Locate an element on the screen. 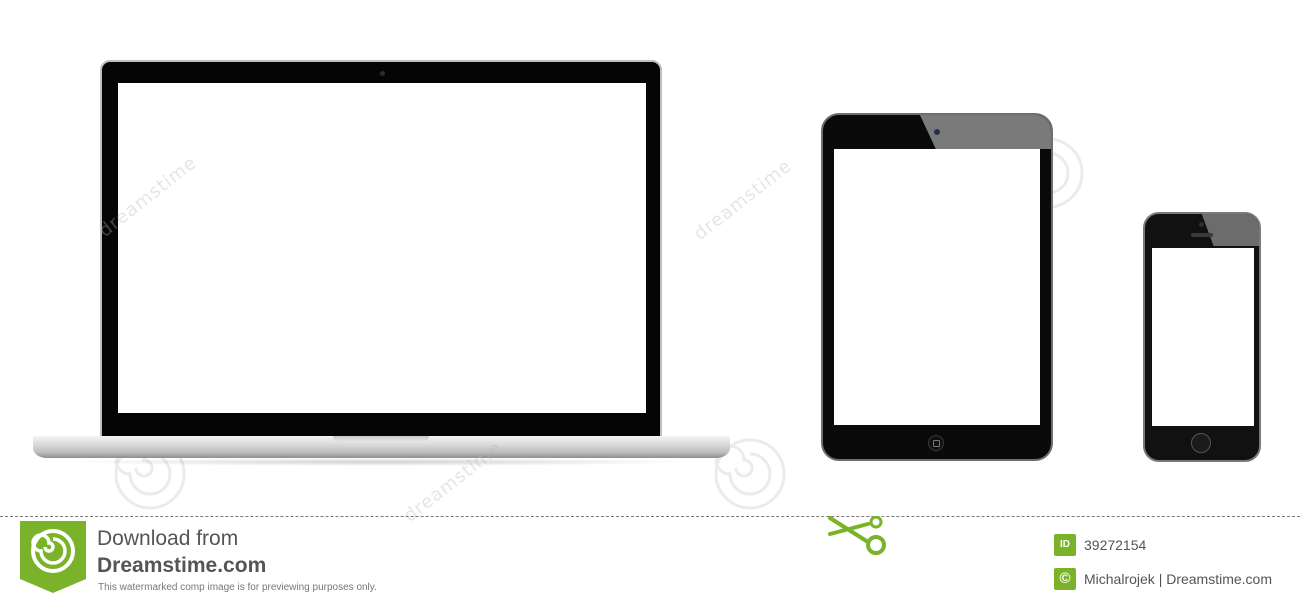 The height and width of the screenshot is (607, 1300). tablet-home-button is located at coordinates (936, 443).